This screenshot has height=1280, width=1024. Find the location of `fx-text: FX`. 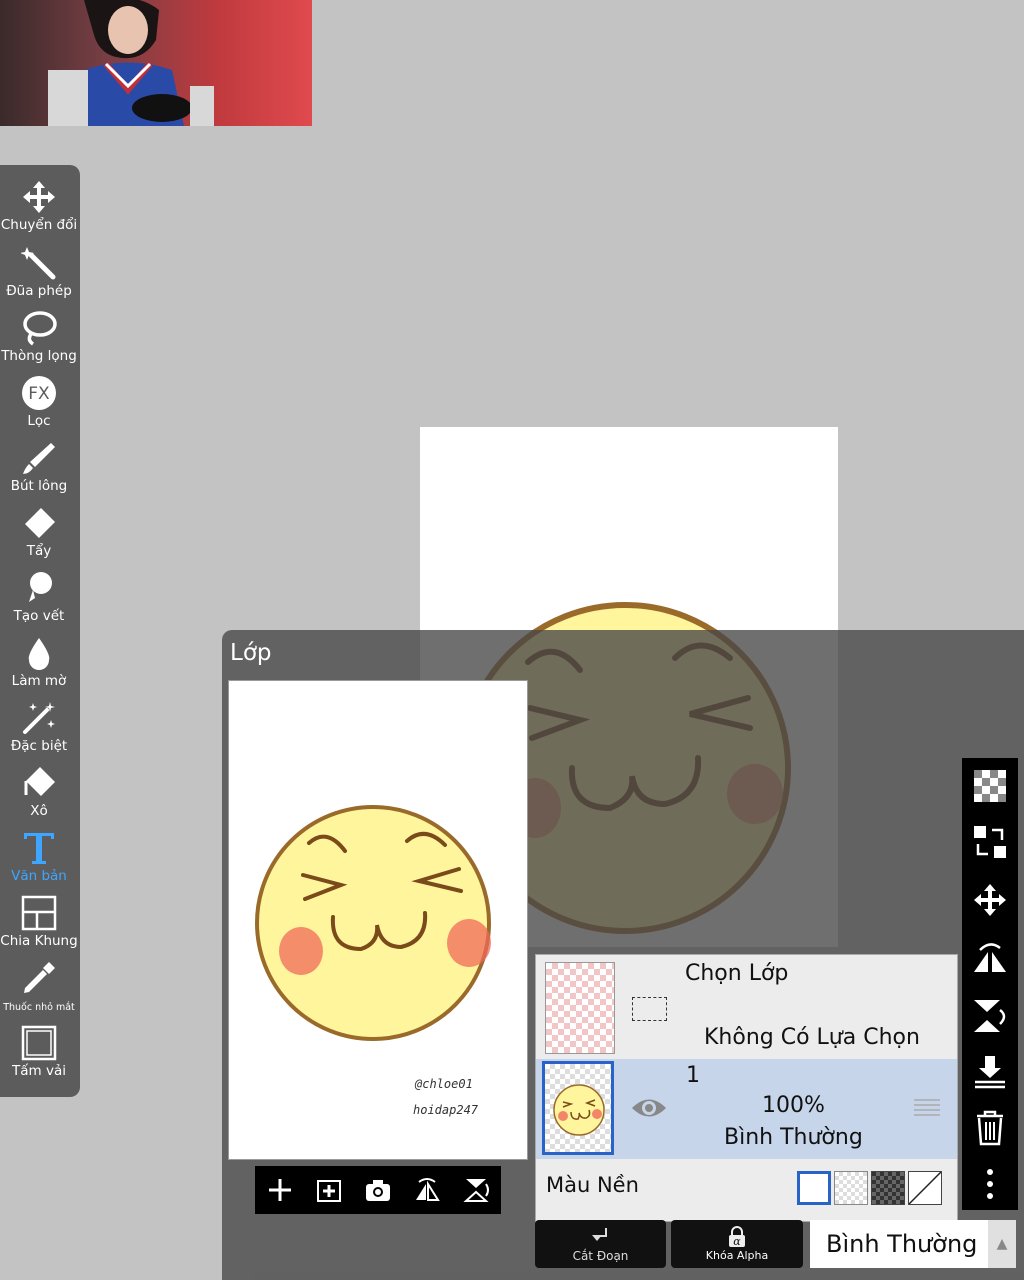

fx-text: FX is located at coordinates (39, 394).